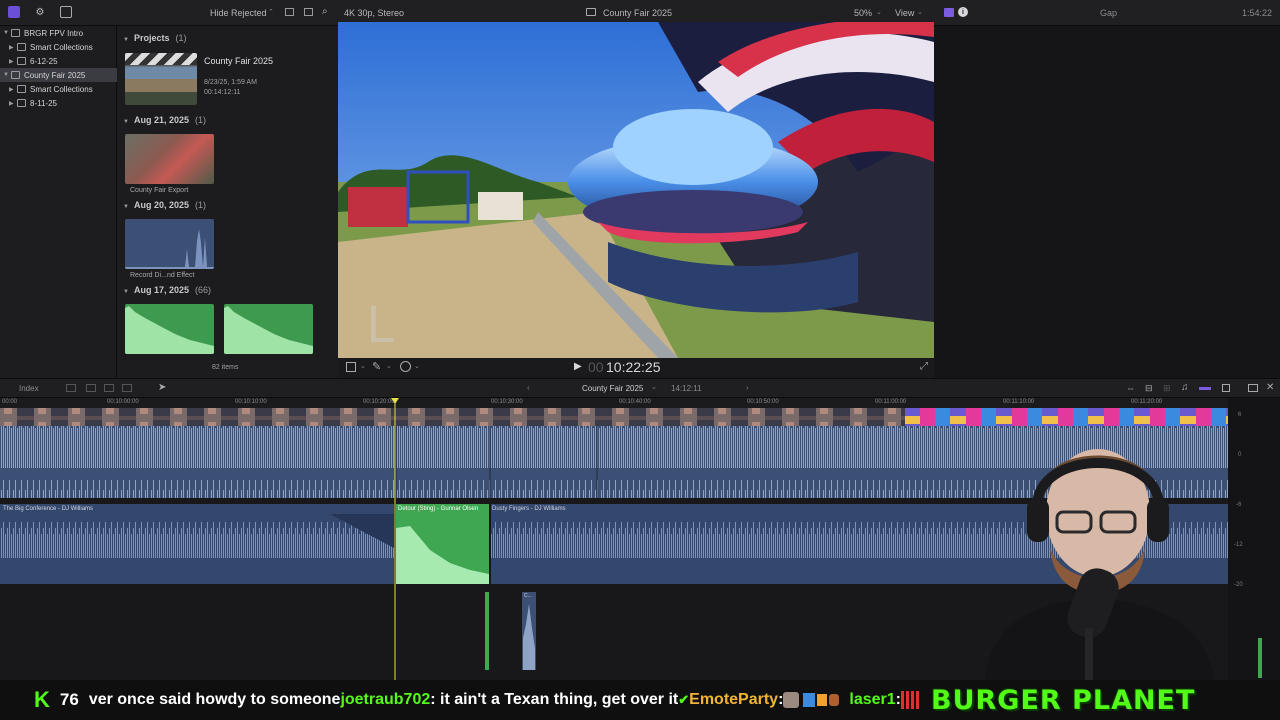  Describe the element at coordinates (66, 12) in the screenshot. I see `titles-icon` at that location.